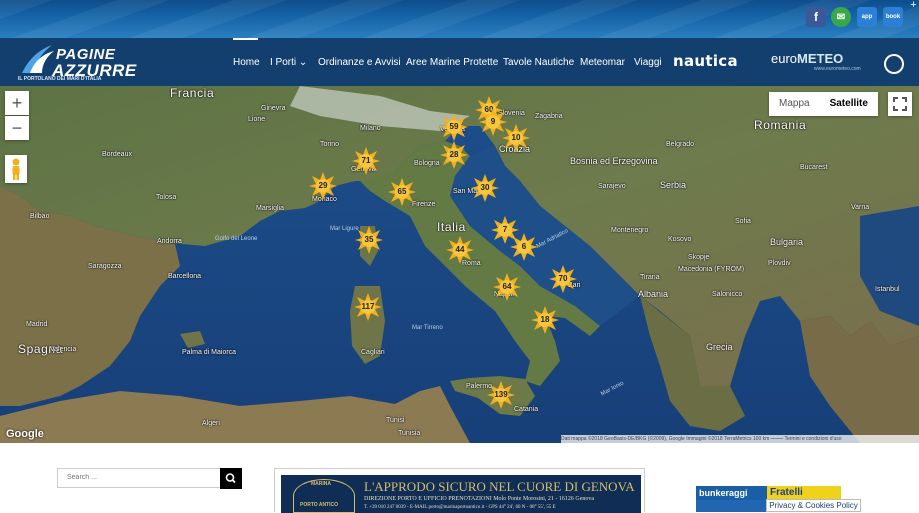 This screenshot has width=919, height=513. Describe the element at coordinates (893, 17) in the screenshot. I see `book-icon: book` at that location.